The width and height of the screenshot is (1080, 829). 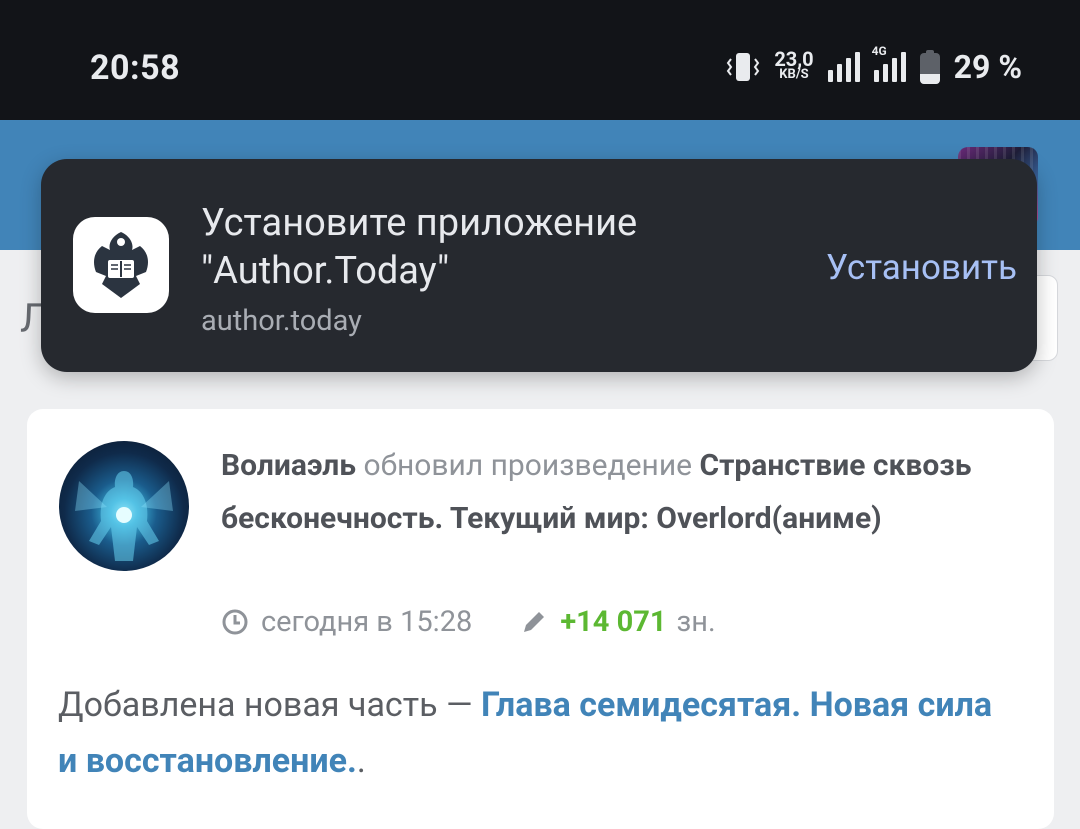 What do you see at coordinates (288, 465) in the screenshot?
I see `author-link: Волиаэль` at bounding box center [288, 465].